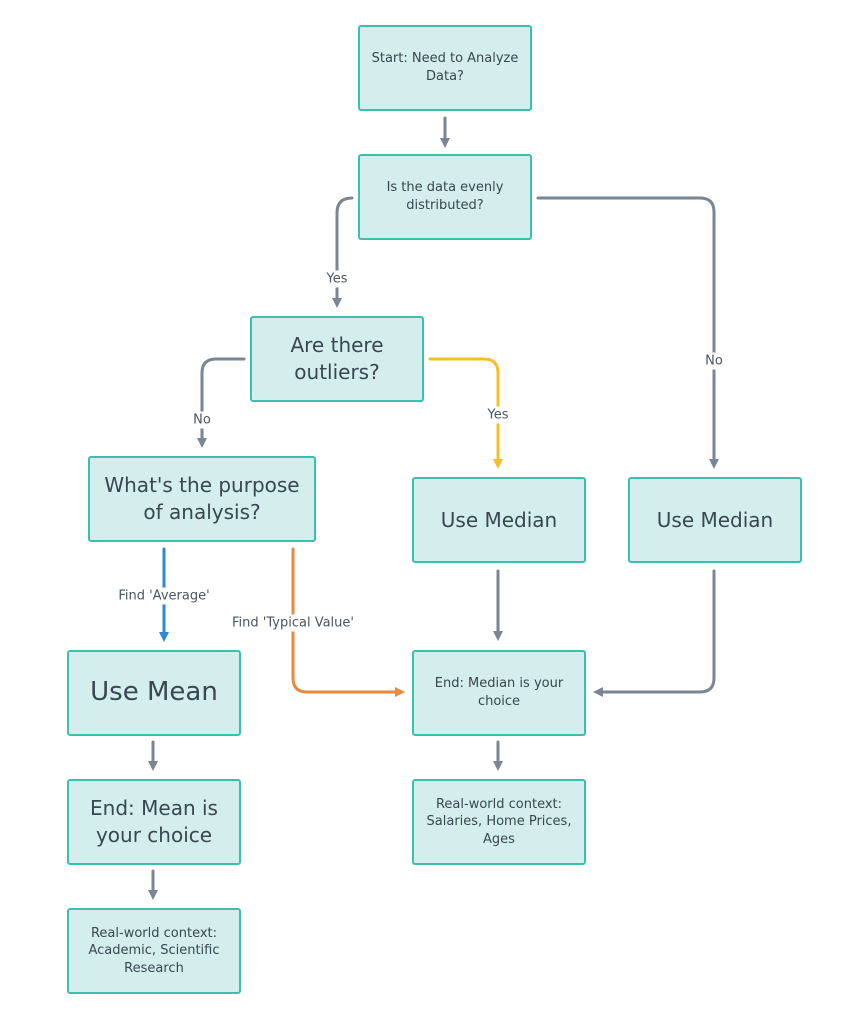  I want to click on edge-label-evenly-no: No, so click(714, 361).